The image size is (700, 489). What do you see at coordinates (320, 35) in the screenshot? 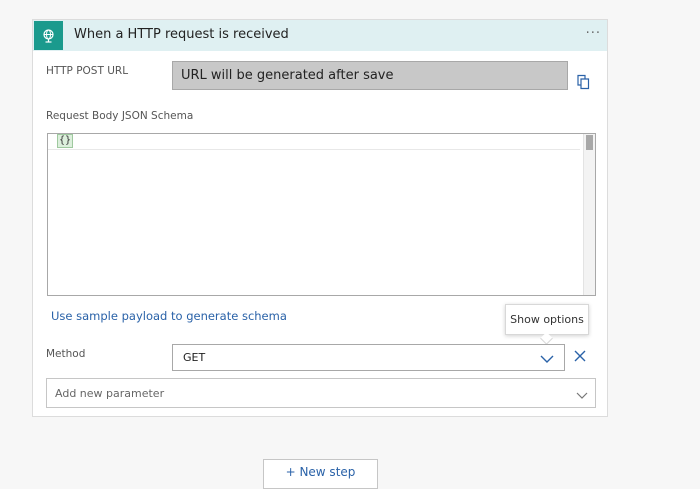
I see `trigger-header: When a HTTP request is received ···` at bounding box center [320, 35].